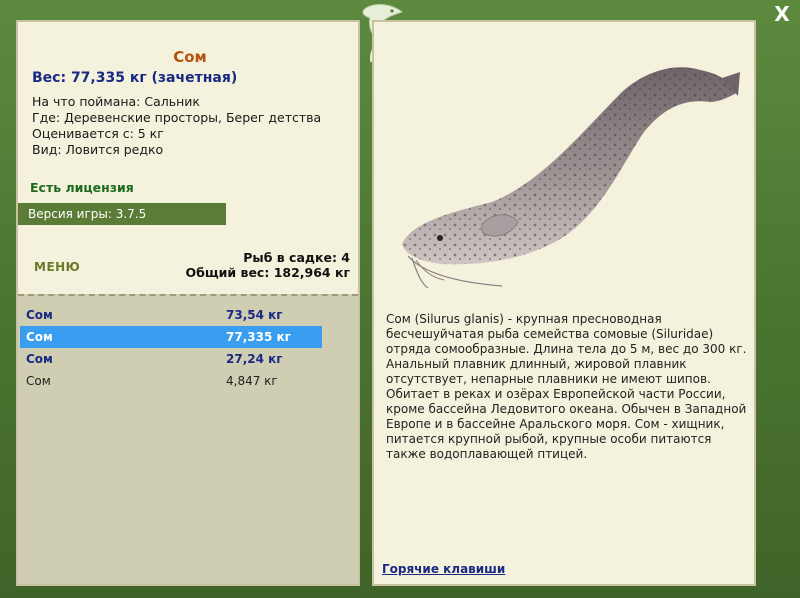 This screenshot has width=800, height=598. I want to click on list-item: Сом 4,847 кг, so click(171, 381).